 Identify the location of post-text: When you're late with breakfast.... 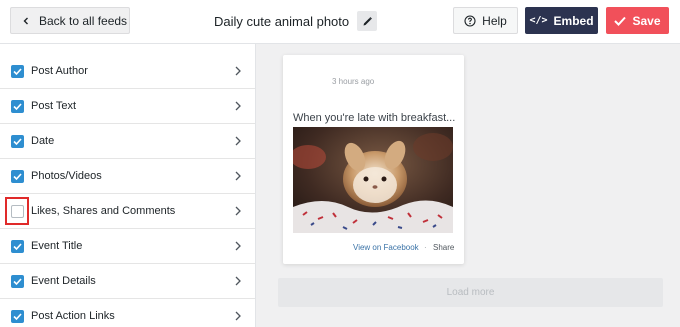
(374, 118).